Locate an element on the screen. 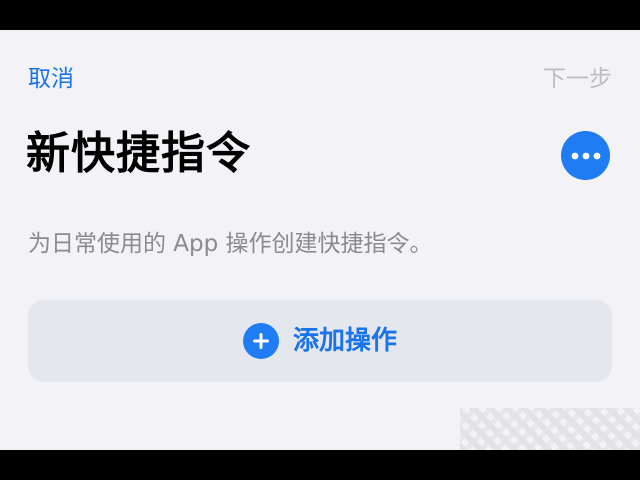 The width and height of the screenshot is (640, 480). ellipsis-icon is located at coordinates (585, 155).